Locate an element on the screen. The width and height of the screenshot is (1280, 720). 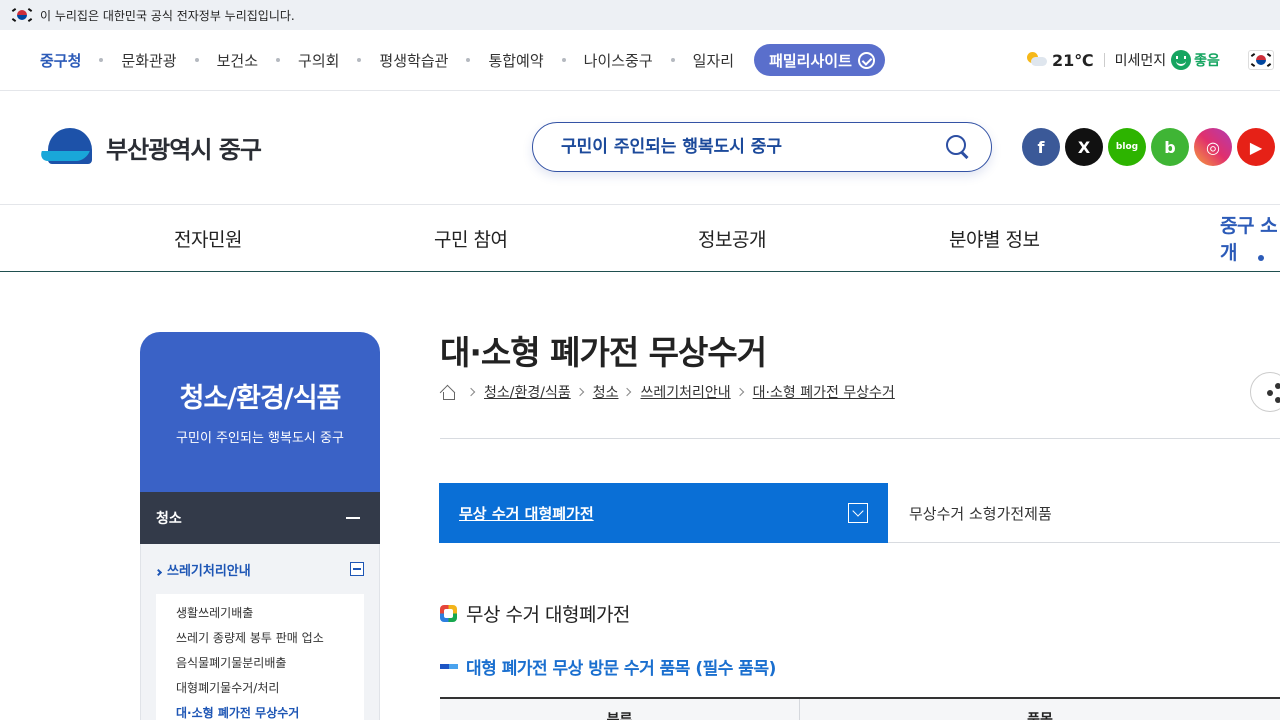
content-tabs: 무상 수거 대형폐가전 무상수거 소형가전제품 is located at coordinates (859, 513).